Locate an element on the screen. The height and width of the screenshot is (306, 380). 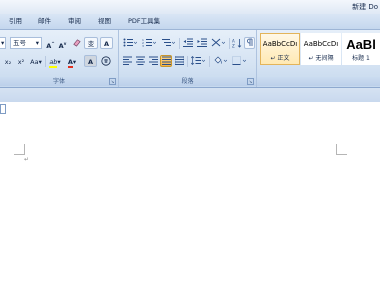
paragraph-group-label: 段落 is located at coordinates (187, 81).